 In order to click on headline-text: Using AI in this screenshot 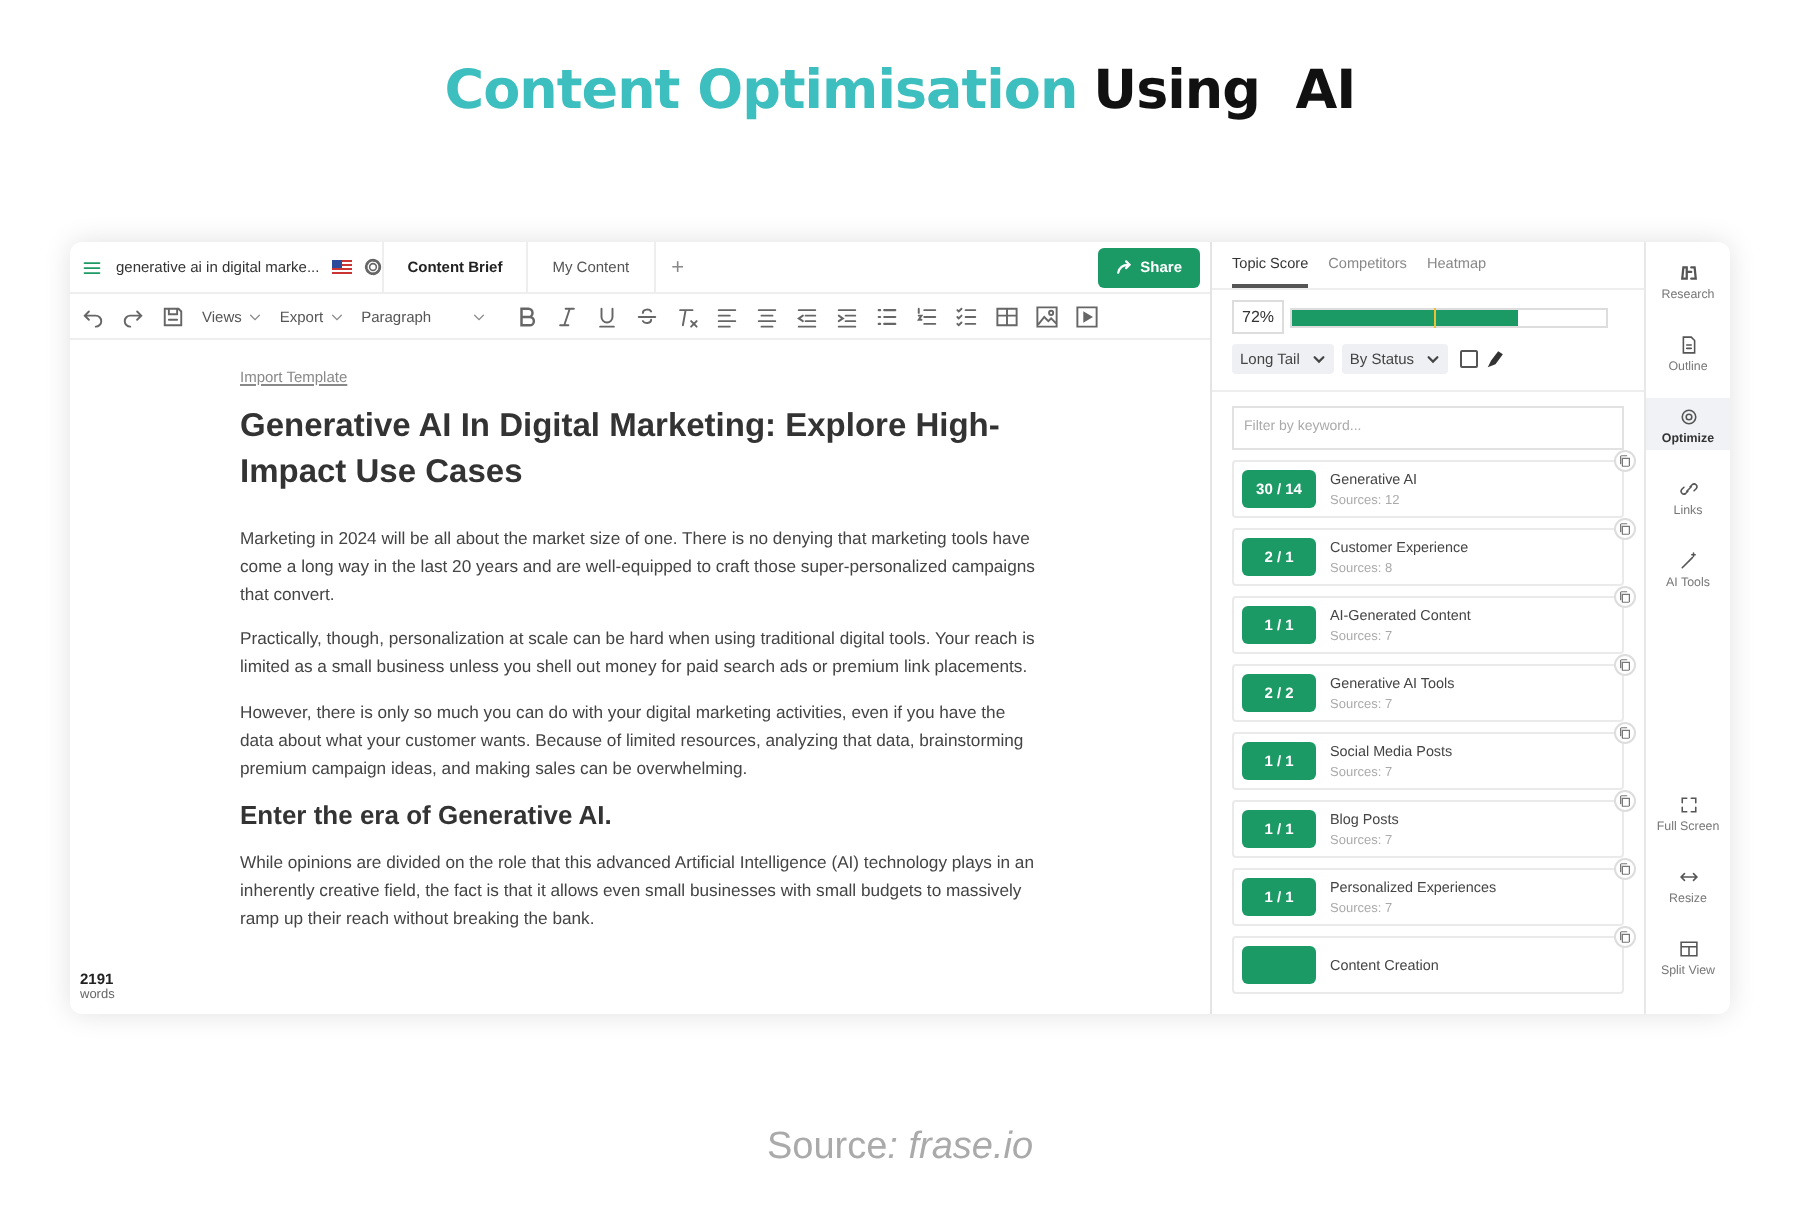, I will do `click(1224, 93)`.